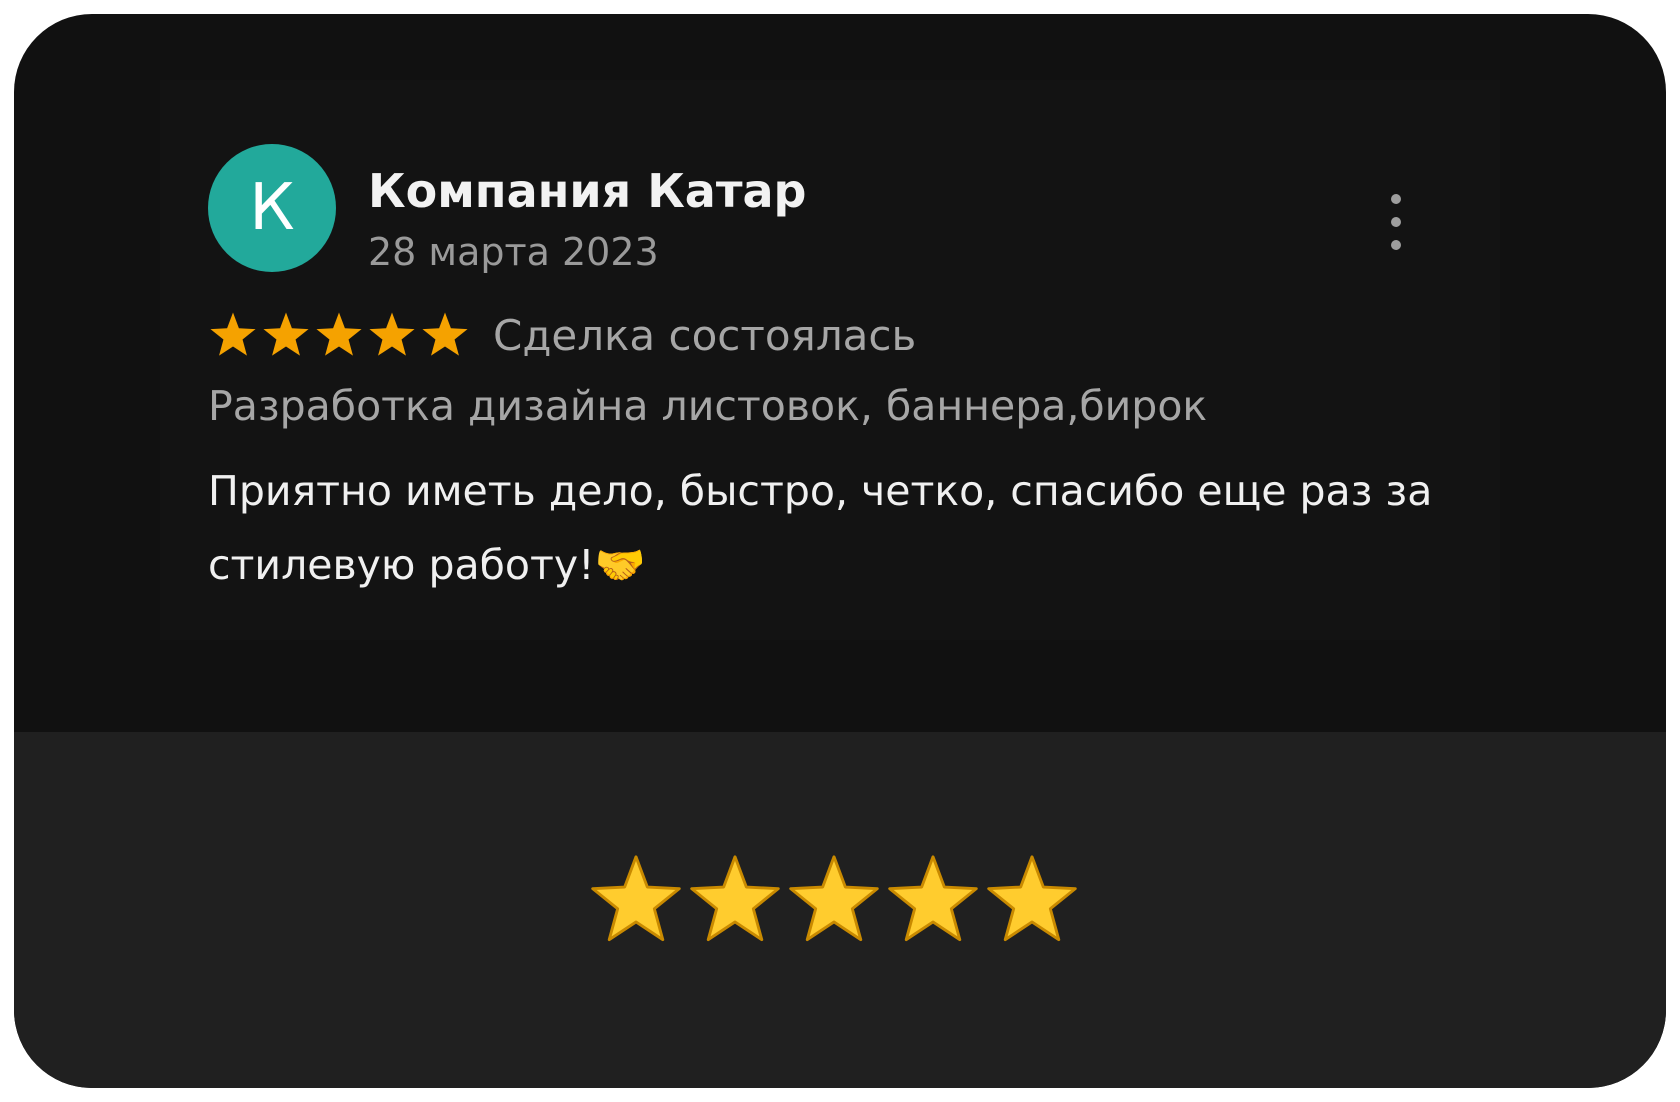  I want to click on deal-status: Сделка состоялась, so click(705, 335).